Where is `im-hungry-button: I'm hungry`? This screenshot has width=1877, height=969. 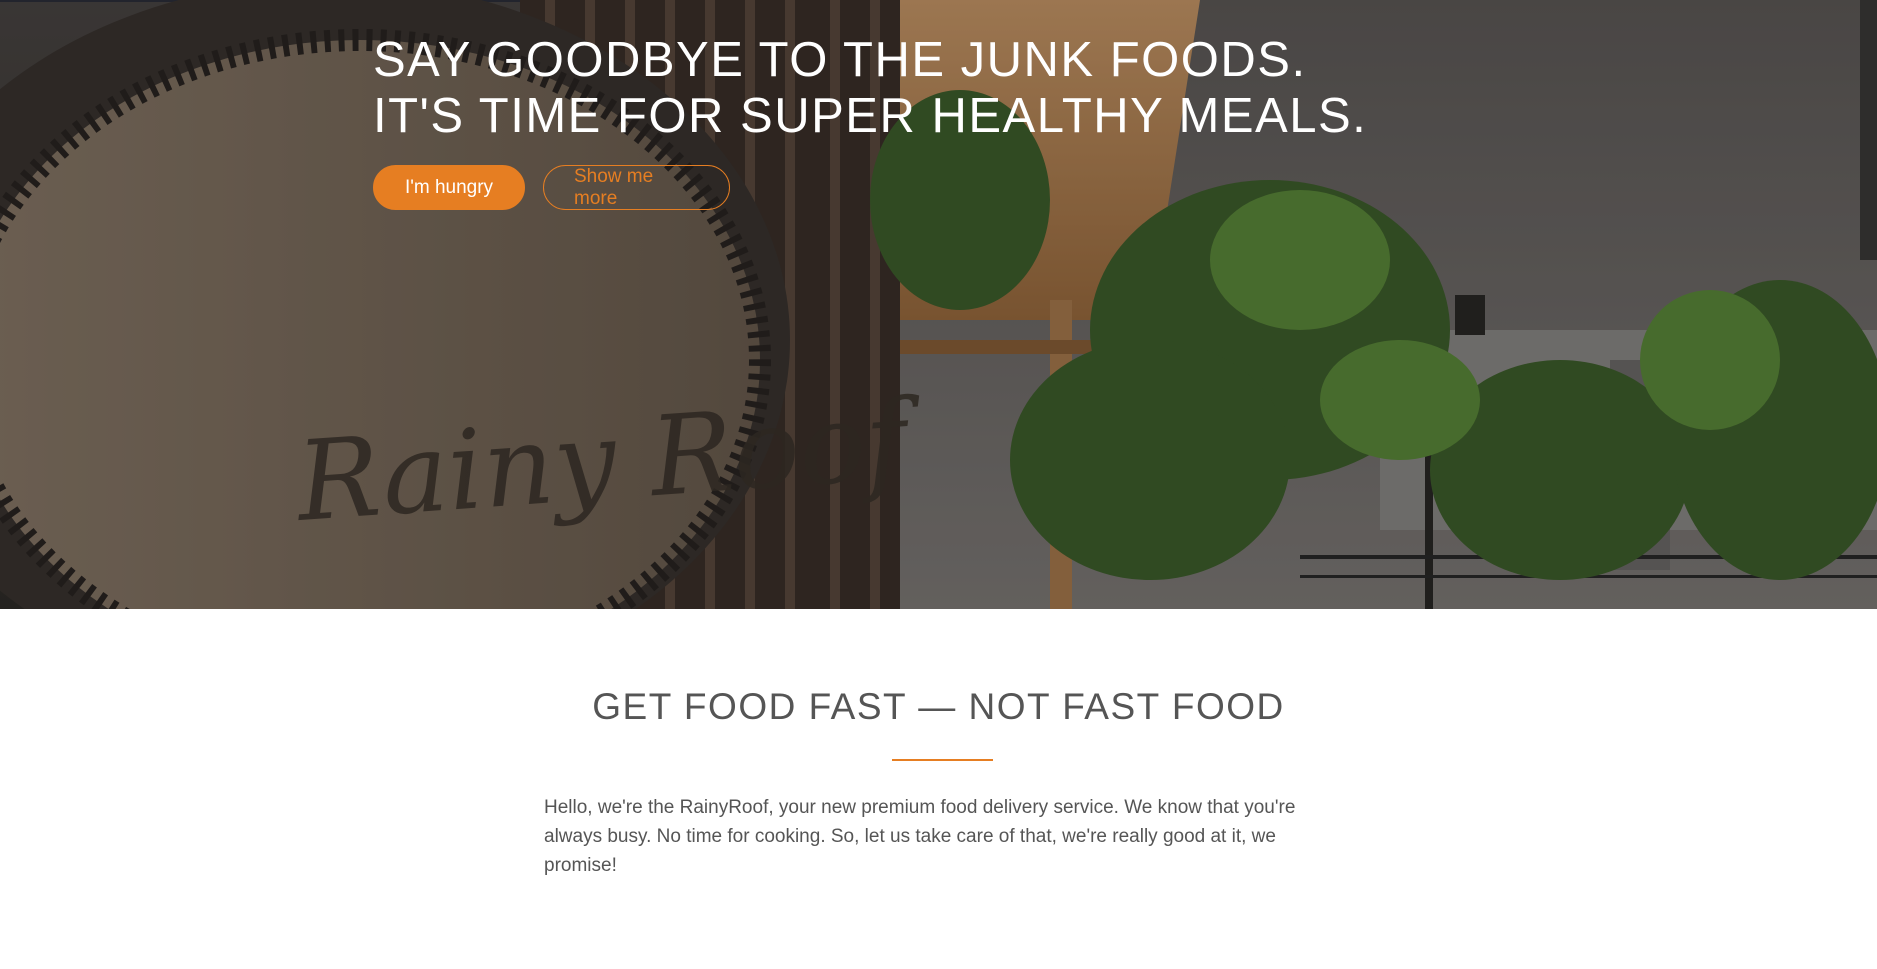 im-hungry-button: I'm hungry is located at coordinates (449, 187).